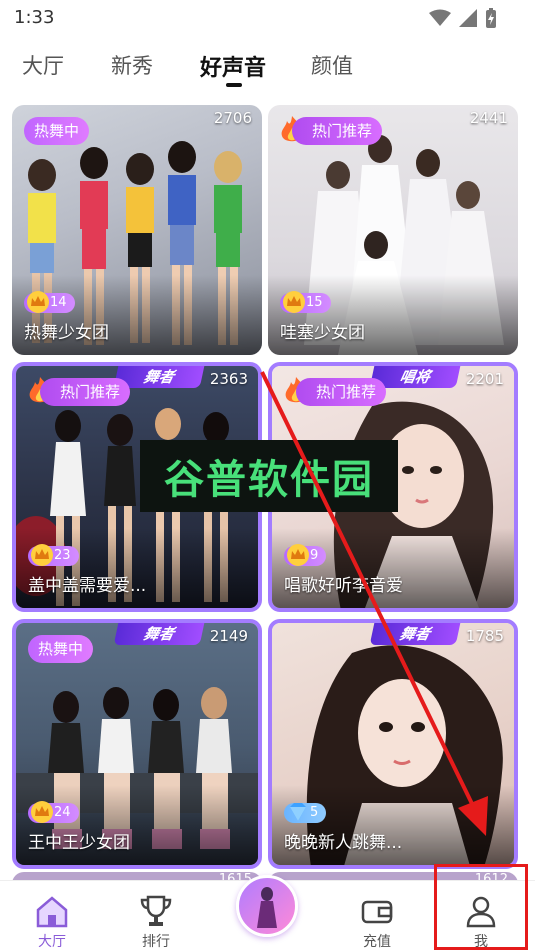  I want to click on watermark-text: 谷普软件园, so click(269, 480).